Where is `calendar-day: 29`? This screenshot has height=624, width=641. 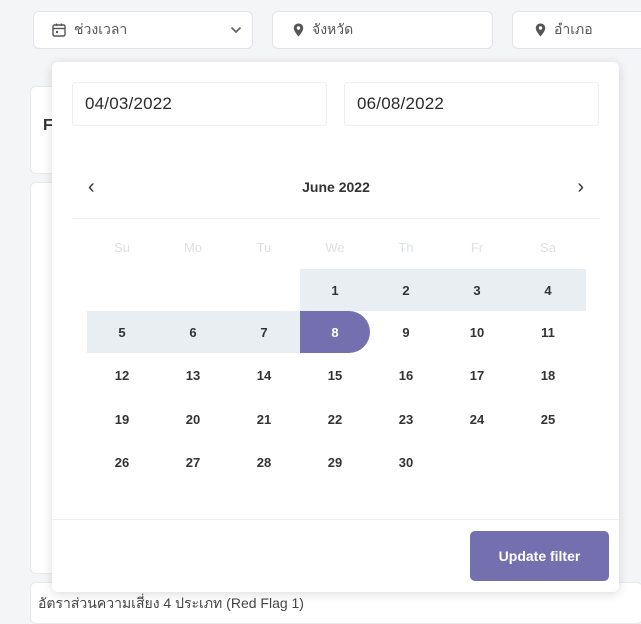 calendar-day: 29 is located at coordinates (335, 462).